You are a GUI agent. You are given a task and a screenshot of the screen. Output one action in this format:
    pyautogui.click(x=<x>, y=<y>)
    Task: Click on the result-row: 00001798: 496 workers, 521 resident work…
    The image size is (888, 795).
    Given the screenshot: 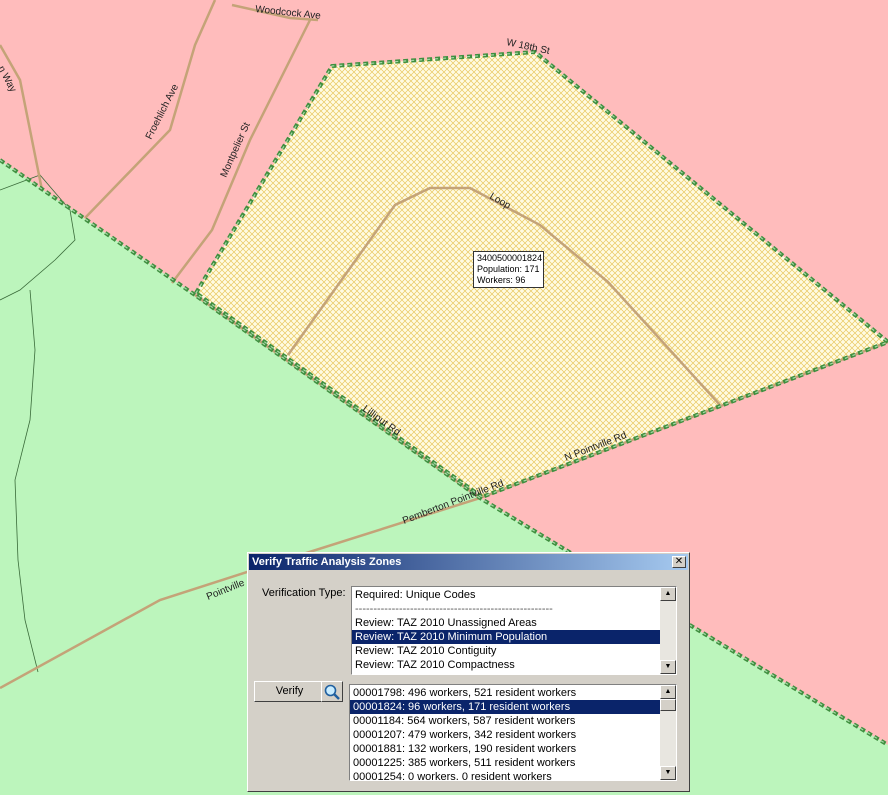 What is the action you would take?
    pyautogui.click(x=513, y=693)
    